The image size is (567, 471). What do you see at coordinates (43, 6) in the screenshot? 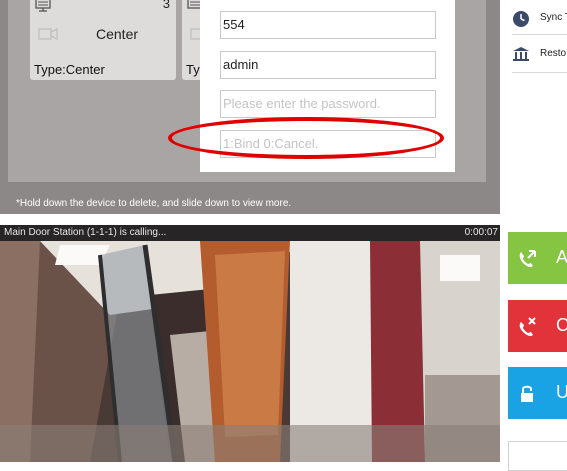
I see `monitor-icon` at bounding box center [43, 6].